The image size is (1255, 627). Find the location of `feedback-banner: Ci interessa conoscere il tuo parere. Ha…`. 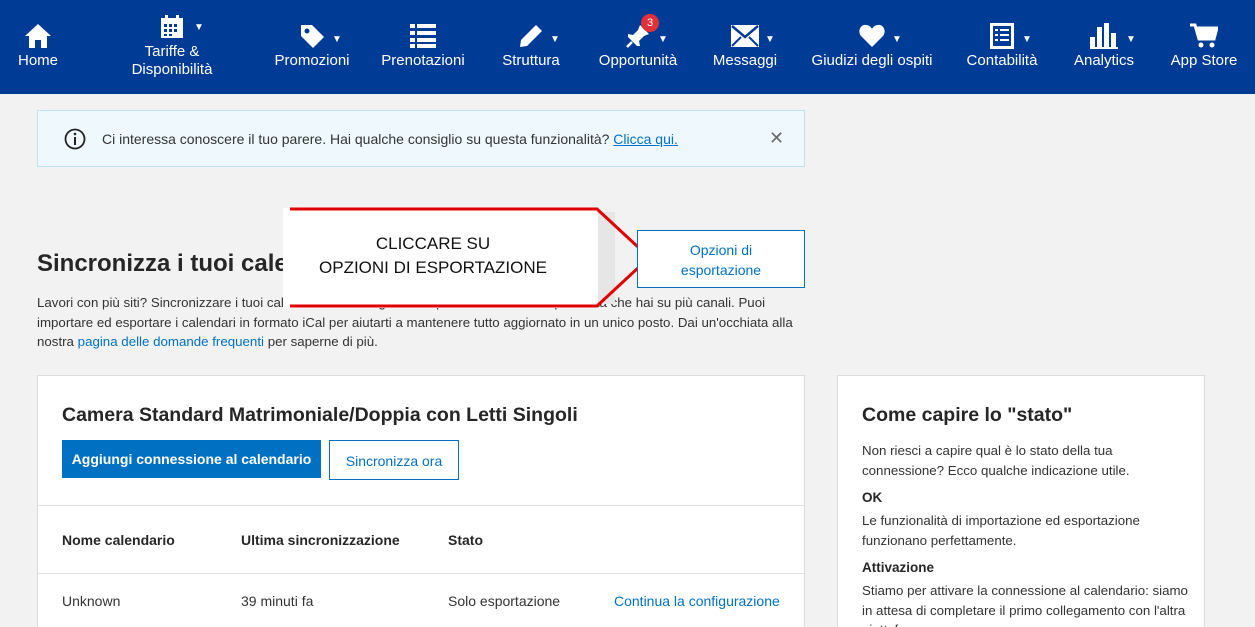

feedback-banner: Ci interessa conoscere il tuo parere. Ha… is located at coordinates (421, 138).